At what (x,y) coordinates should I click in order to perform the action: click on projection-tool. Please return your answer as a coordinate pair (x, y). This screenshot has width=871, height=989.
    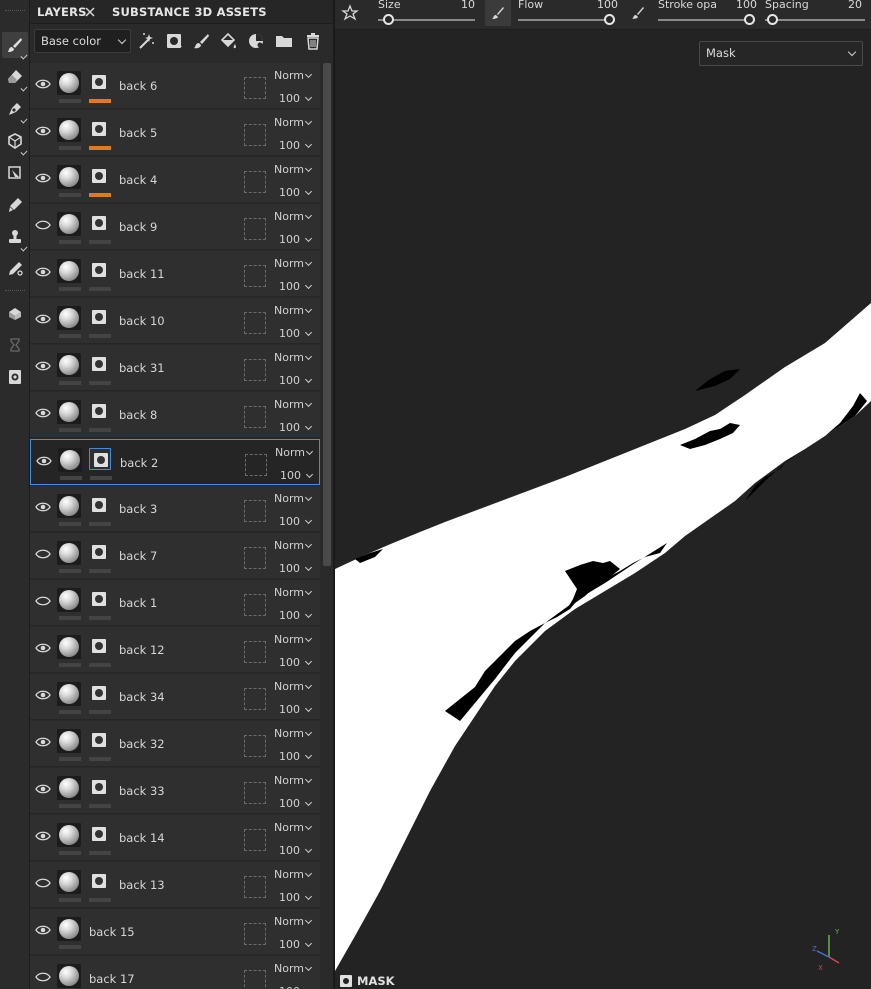
    Looking at the image, I should click on (15, 110).